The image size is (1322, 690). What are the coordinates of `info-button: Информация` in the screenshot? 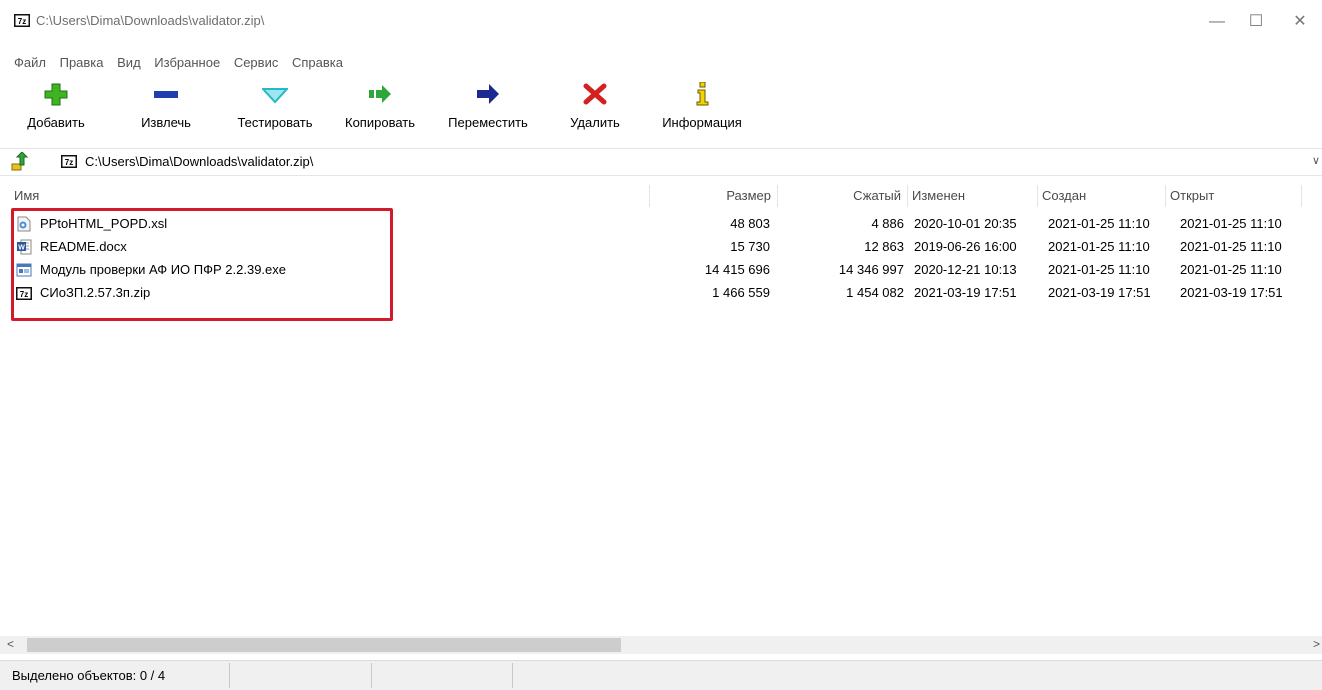 It's located at (702, 112).